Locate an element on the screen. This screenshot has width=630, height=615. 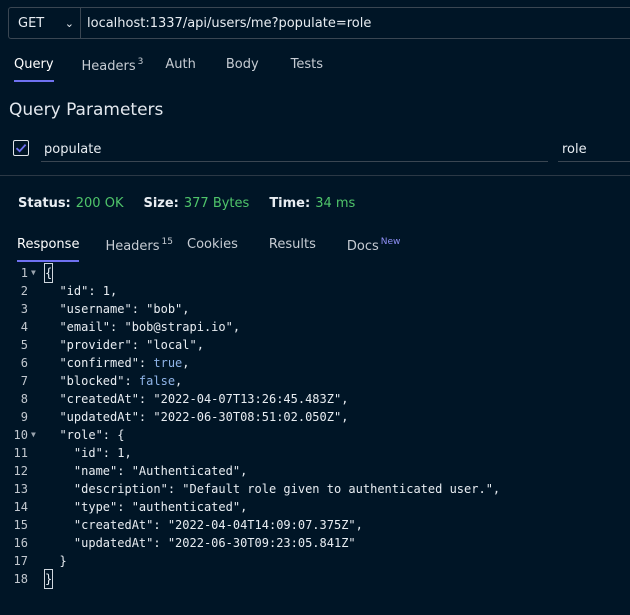
tab-response-headers: Headers 15 is located at coordinates (139, 248).